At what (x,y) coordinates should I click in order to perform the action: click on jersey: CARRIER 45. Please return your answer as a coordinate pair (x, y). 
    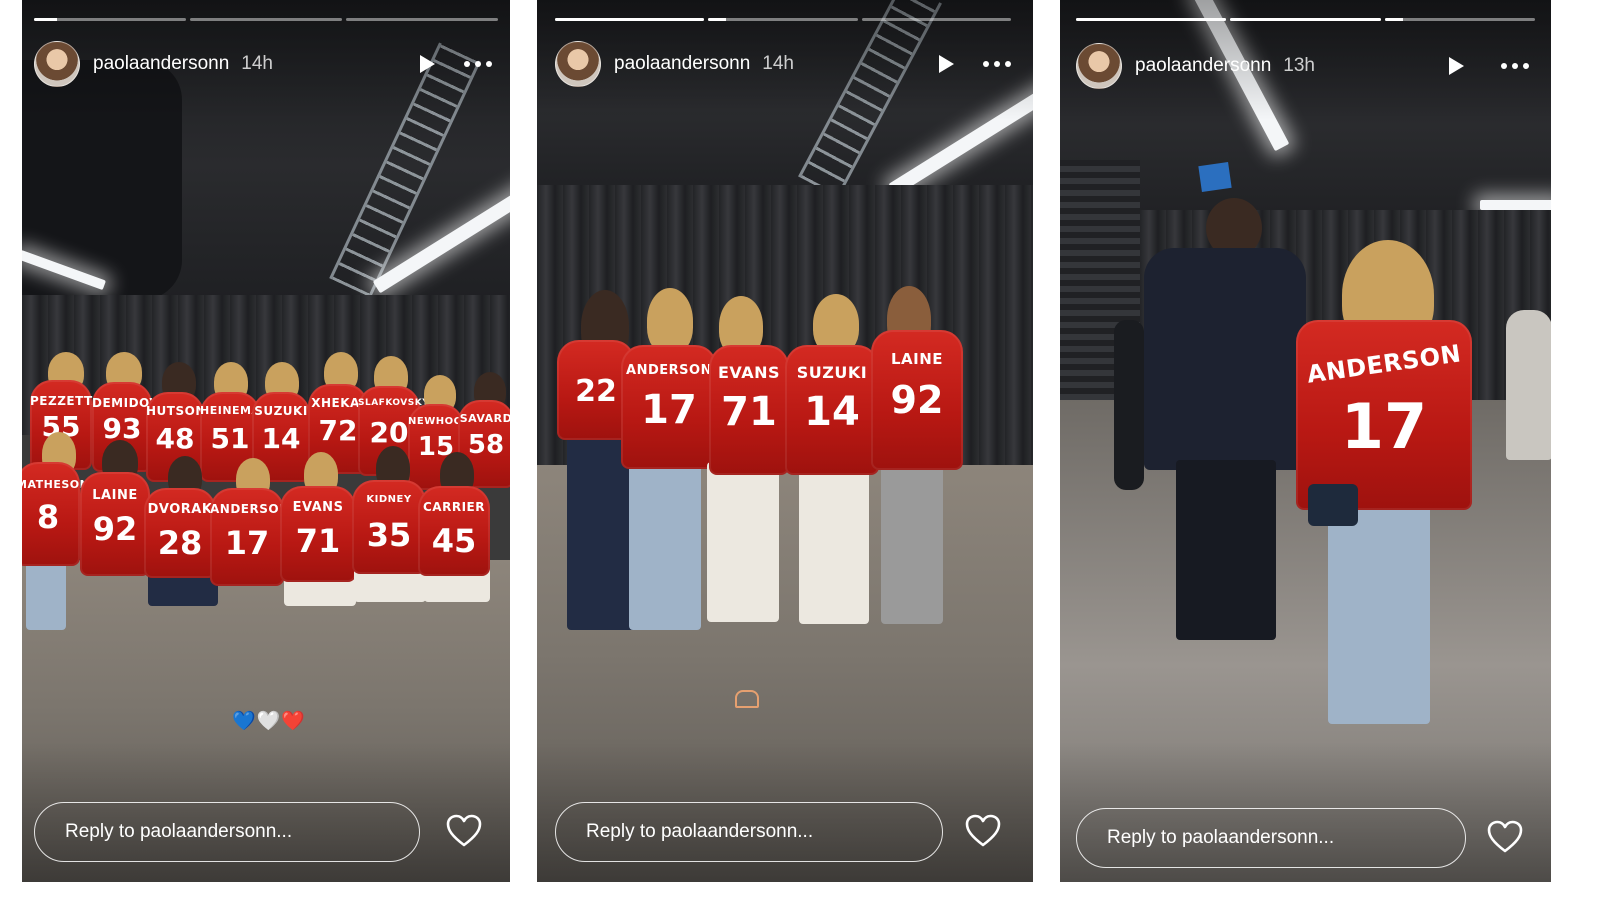
    Looking at the image, I should click on (454, 531).